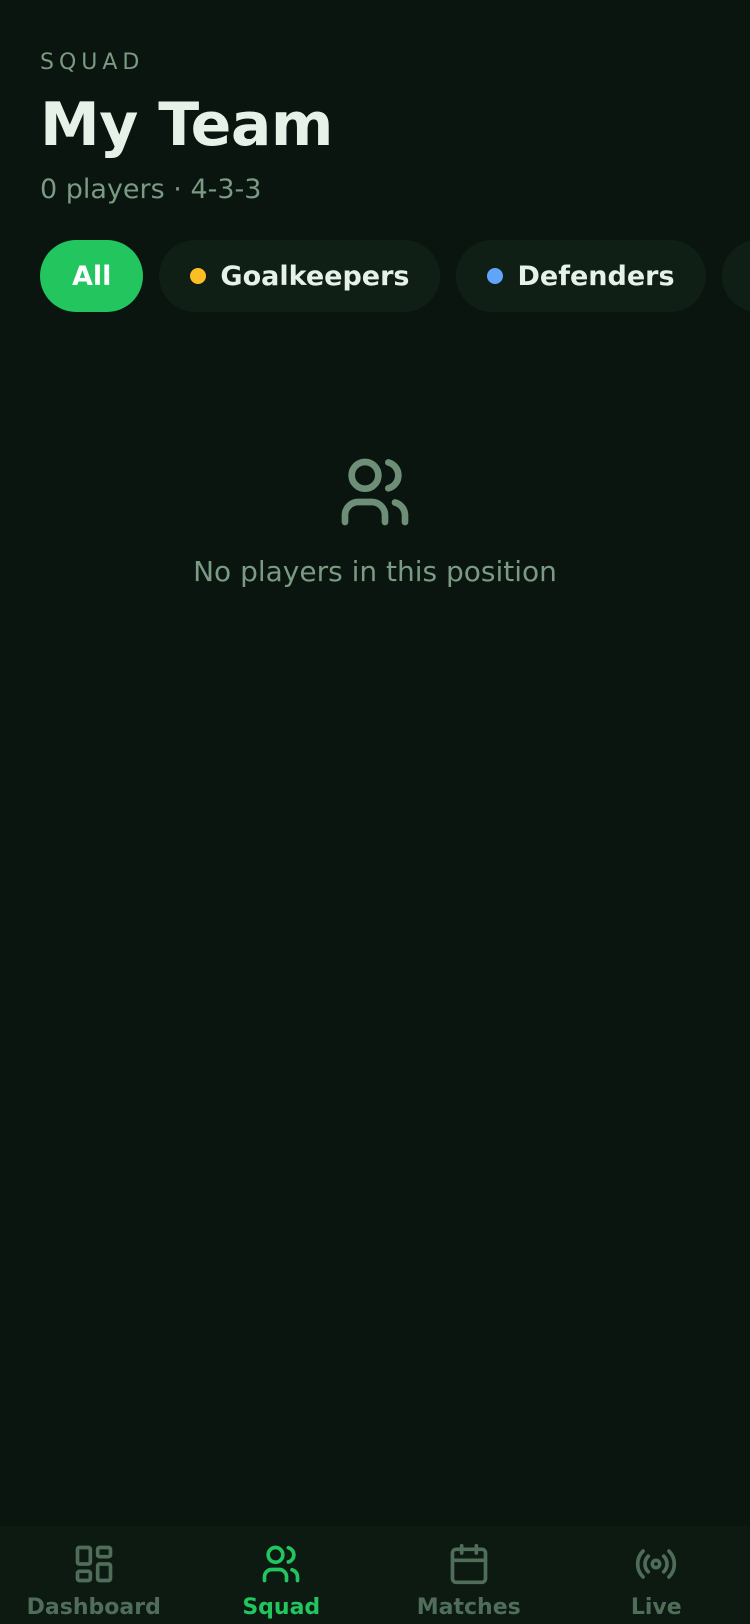  Describe the element at coordinates (281, 1607) in the screenshot. I see `tab-label: Squad` at that location.